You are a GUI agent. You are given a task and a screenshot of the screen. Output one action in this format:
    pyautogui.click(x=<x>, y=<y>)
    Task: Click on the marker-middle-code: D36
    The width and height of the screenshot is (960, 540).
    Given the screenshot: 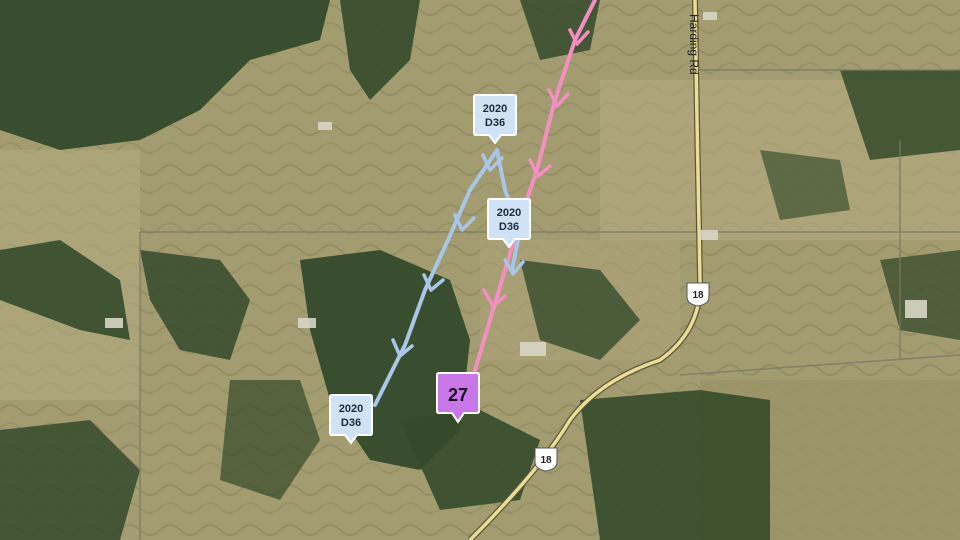 What is the action you would take?
    pyautogui.click(x=509, y=227)
    